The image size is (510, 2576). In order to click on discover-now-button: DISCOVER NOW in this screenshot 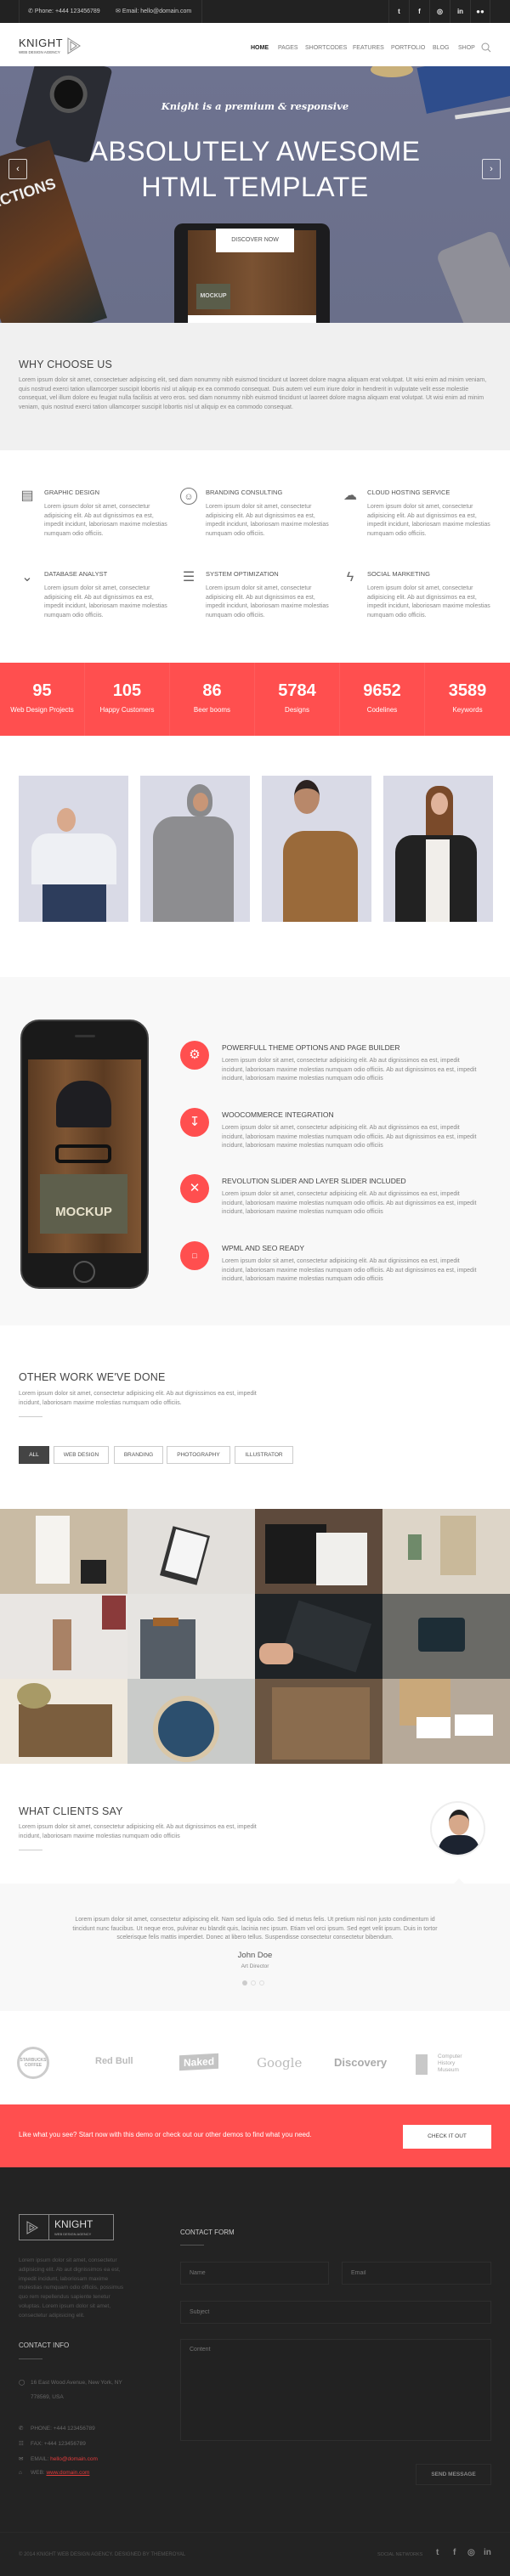, I will do `click(255, 241)`.